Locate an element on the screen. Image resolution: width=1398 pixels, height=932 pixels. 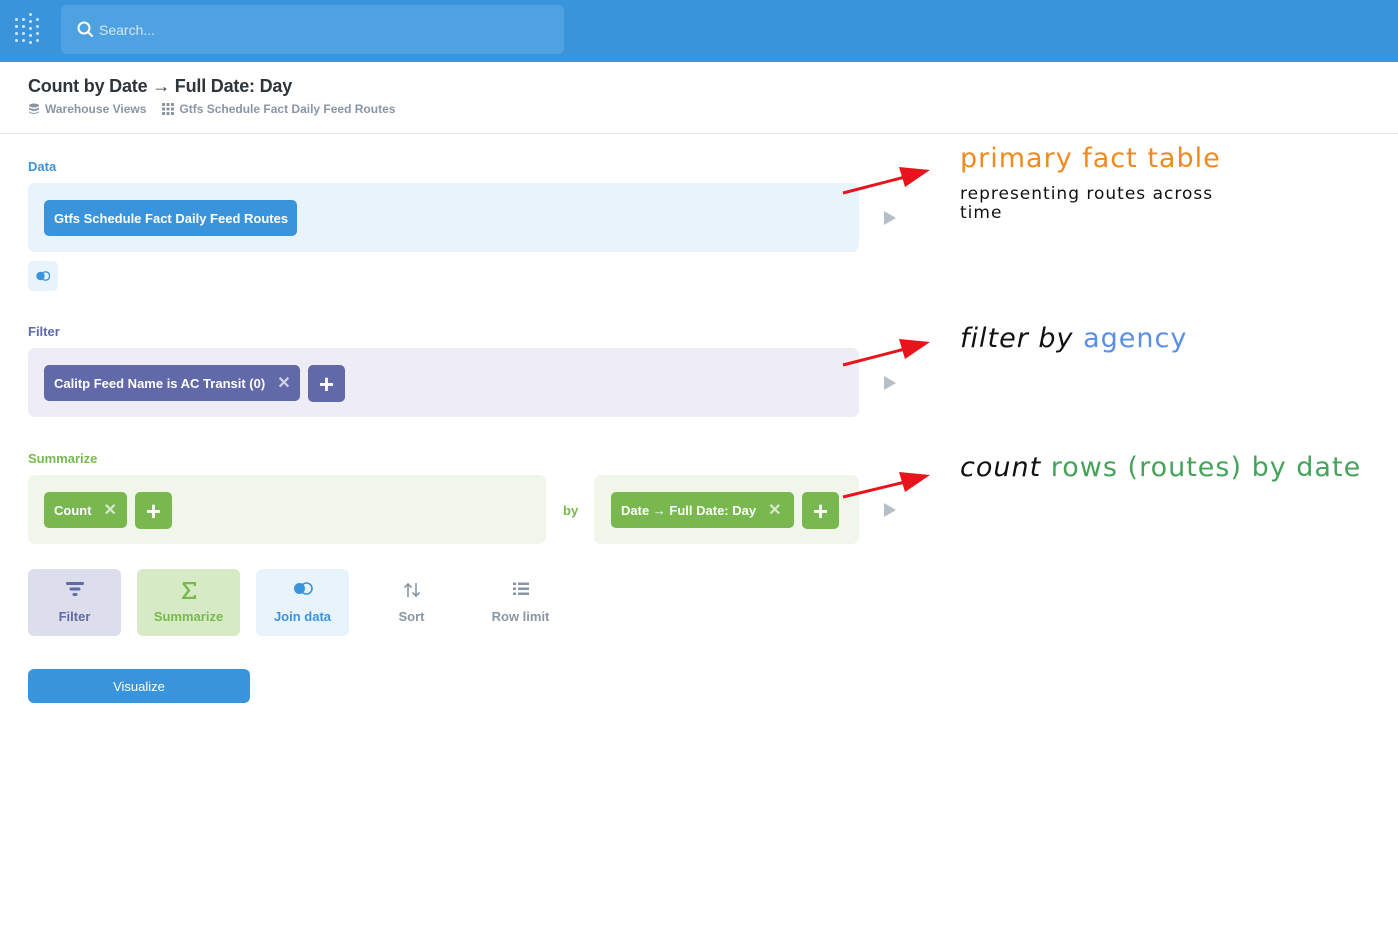
action-filter-label: Filter is located at coordinates (74, 616).